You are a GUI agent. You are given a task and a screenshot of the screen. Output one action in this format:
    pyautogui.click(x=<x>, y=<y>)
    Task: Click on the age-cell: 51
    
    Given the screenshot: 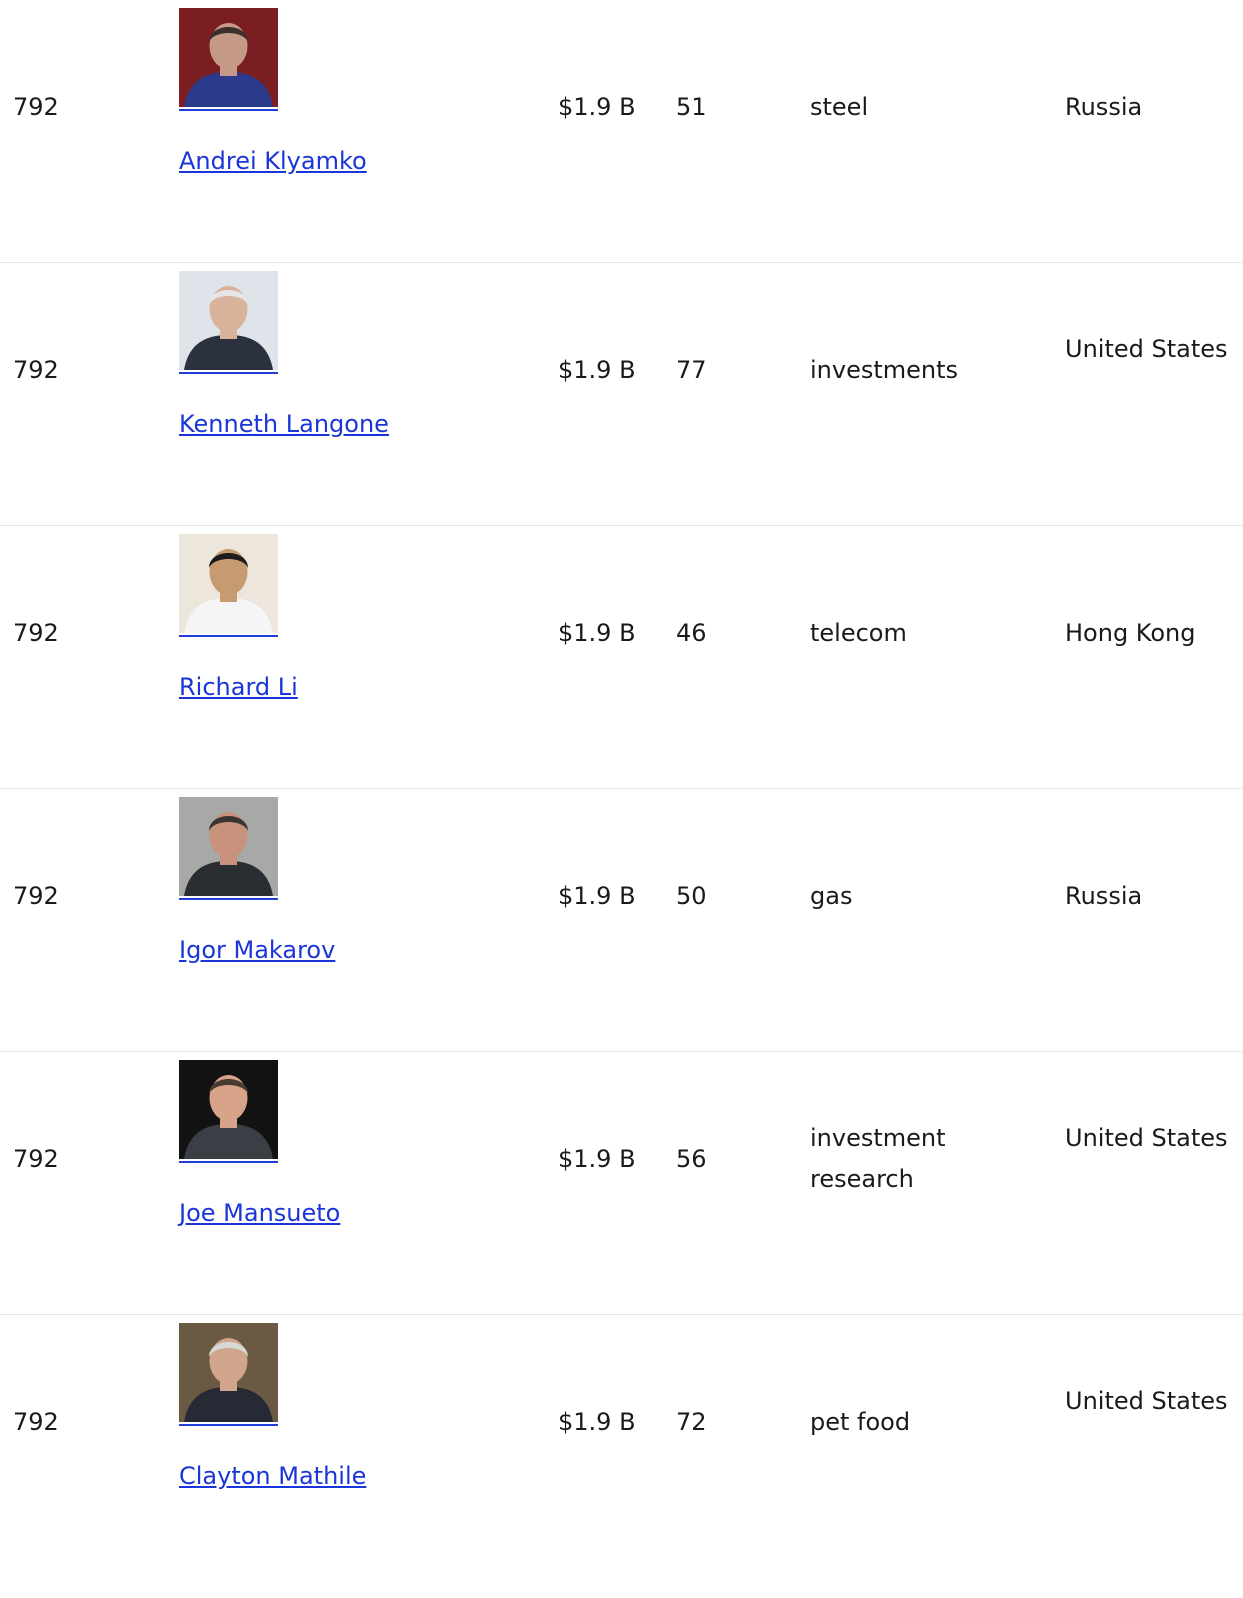 What is the action you would take?
    pyautogui.click(x=691, y=107)
    